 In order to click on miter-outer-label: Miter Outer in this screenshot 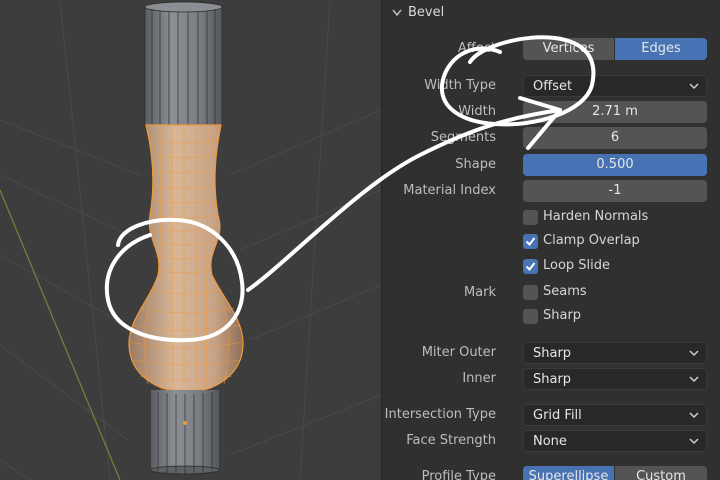, I will do `click(458, 352)`.